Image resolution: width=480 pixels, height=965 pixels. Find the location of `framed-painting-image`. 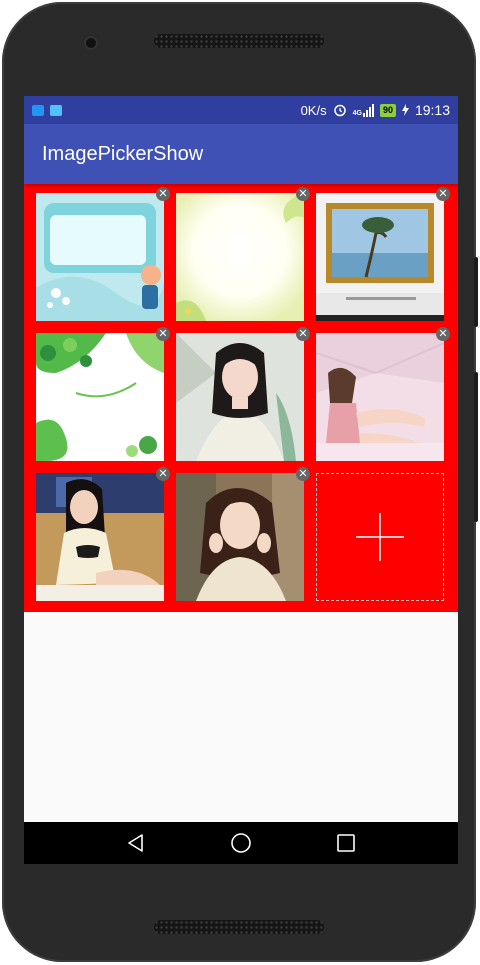

framed-painting-image is located at coordinates (380, 257).